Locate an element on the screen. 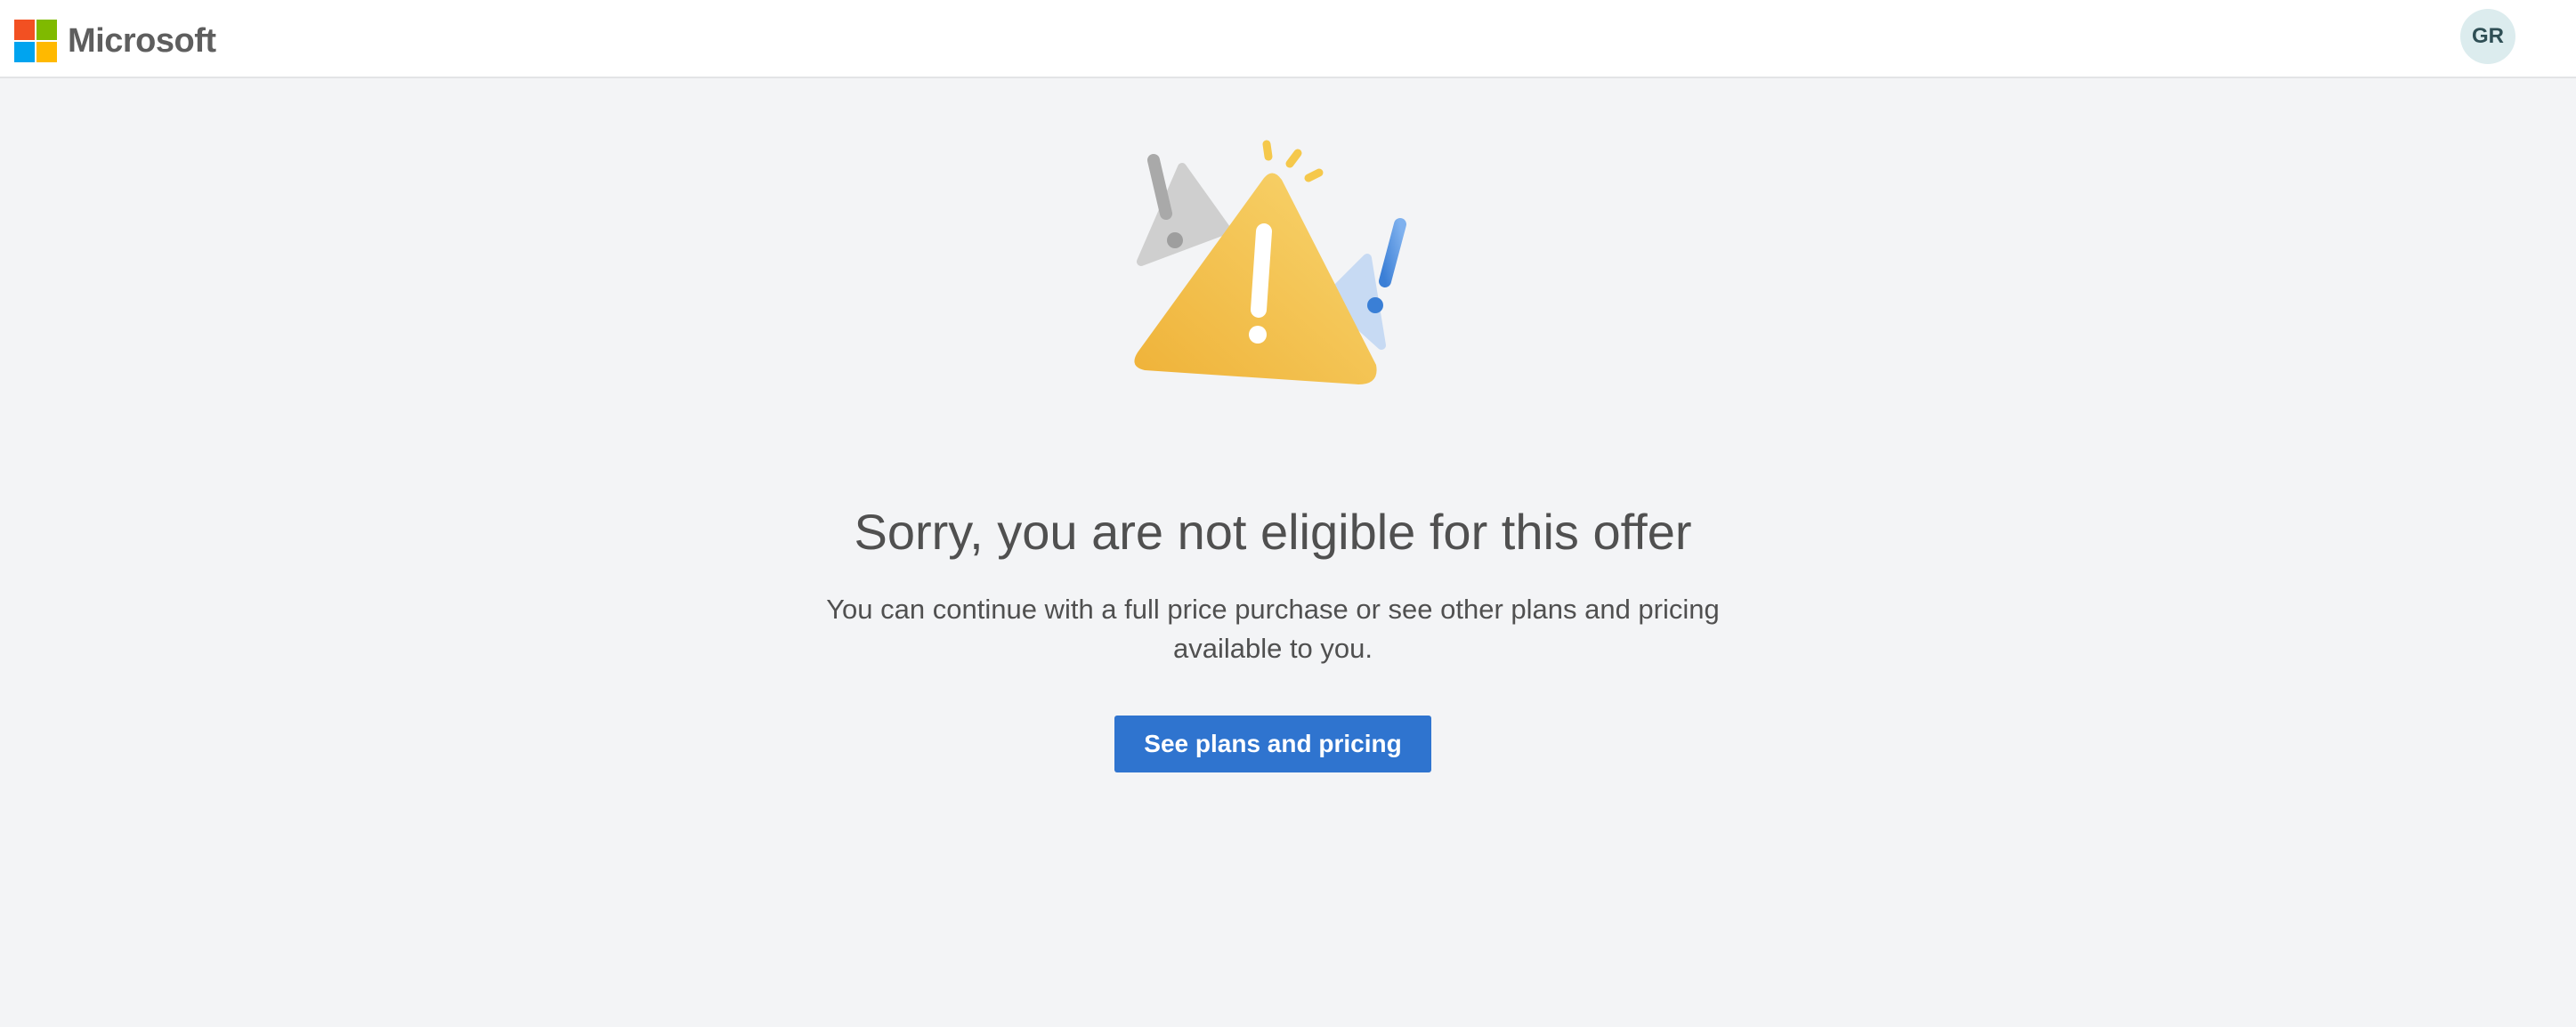 This screenshot has width=2576, height=1027. logo-yellow-square is located at coordinates (46, 52).